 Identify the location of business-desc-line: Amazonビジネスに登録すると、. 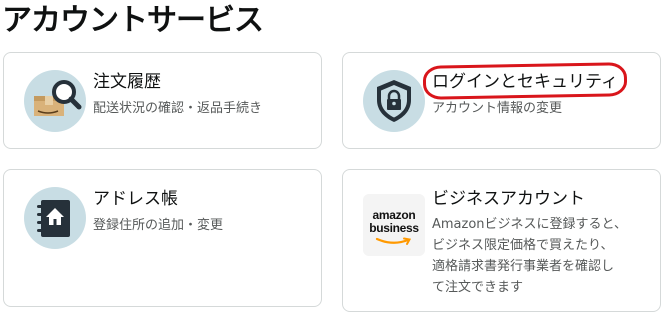
(530, 224).